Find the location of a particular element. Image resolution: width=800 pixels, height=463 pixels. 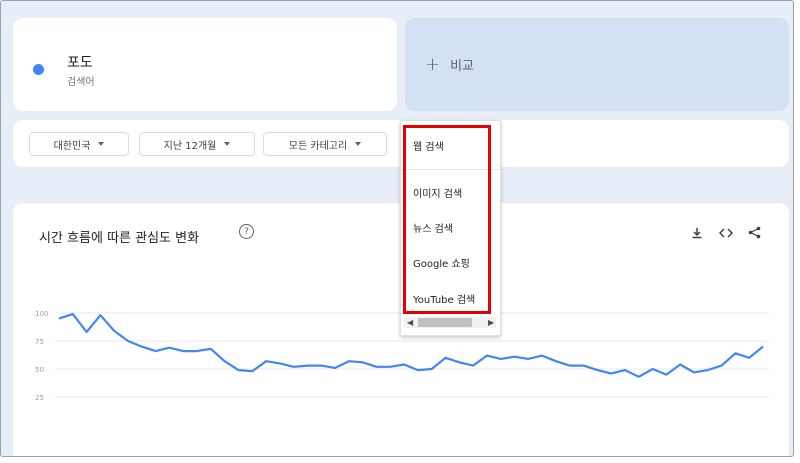

term-color-dot is located at coordinates (38, 69).